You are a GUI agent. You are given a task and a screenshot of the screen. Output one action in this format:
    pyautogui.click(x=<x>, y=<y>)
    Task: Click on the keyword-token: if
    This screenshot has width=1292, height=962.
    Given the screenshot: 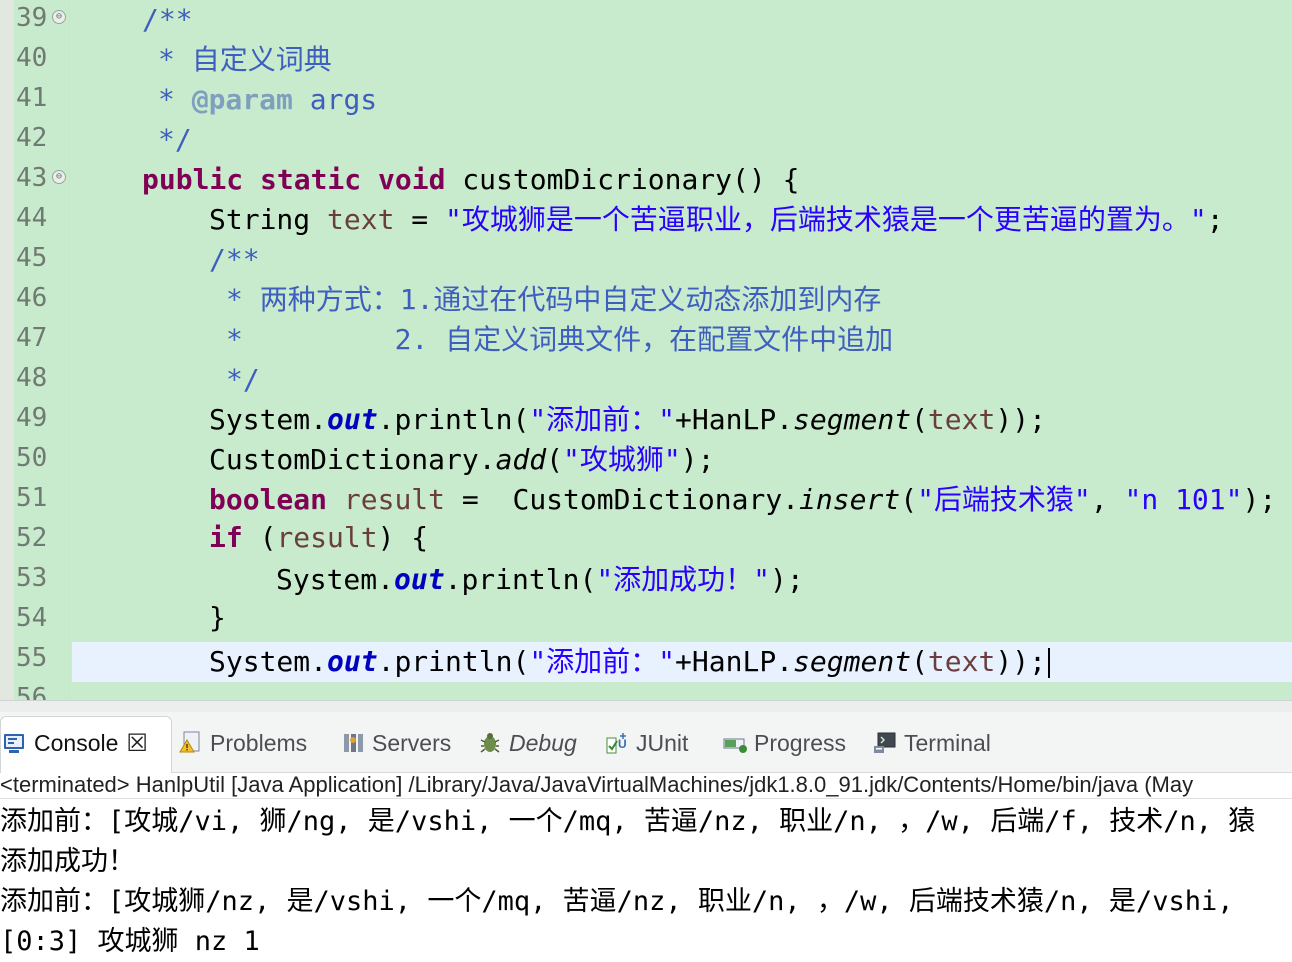 What is the action you would take?
    pyautogui.click(x=226, y=537)
    